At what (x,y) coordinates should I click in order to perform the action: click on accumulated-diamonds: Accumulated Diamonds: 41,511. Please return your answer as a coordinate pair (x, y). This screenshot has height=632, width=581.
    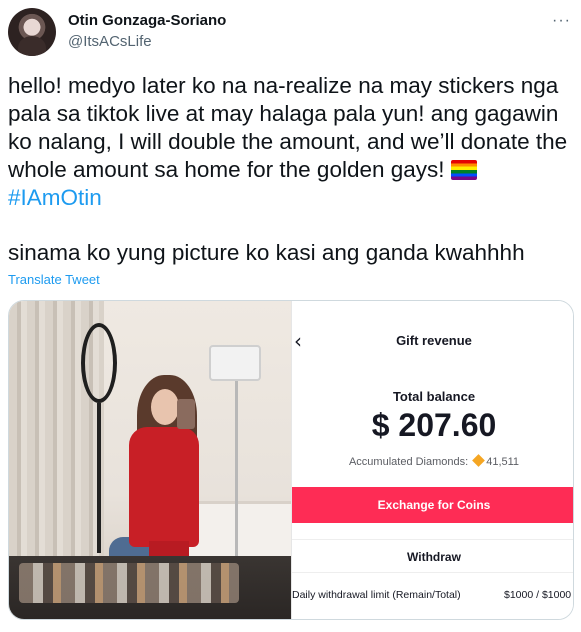
    Looking at the image, I should click on (432, 461).